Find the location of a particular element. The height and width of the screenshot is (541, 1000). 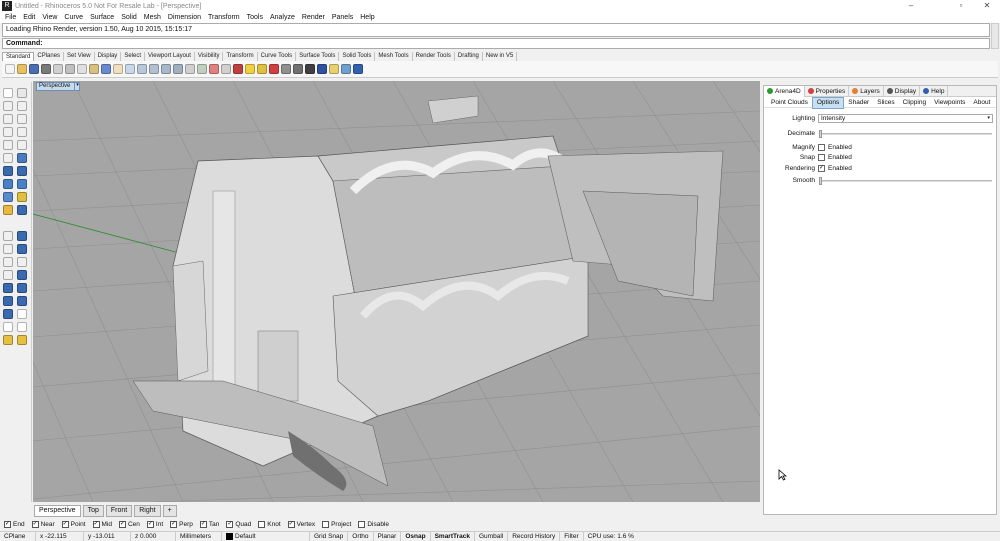

osnap-tan-checkbox: ✓ is located at coordinates (203, 524).